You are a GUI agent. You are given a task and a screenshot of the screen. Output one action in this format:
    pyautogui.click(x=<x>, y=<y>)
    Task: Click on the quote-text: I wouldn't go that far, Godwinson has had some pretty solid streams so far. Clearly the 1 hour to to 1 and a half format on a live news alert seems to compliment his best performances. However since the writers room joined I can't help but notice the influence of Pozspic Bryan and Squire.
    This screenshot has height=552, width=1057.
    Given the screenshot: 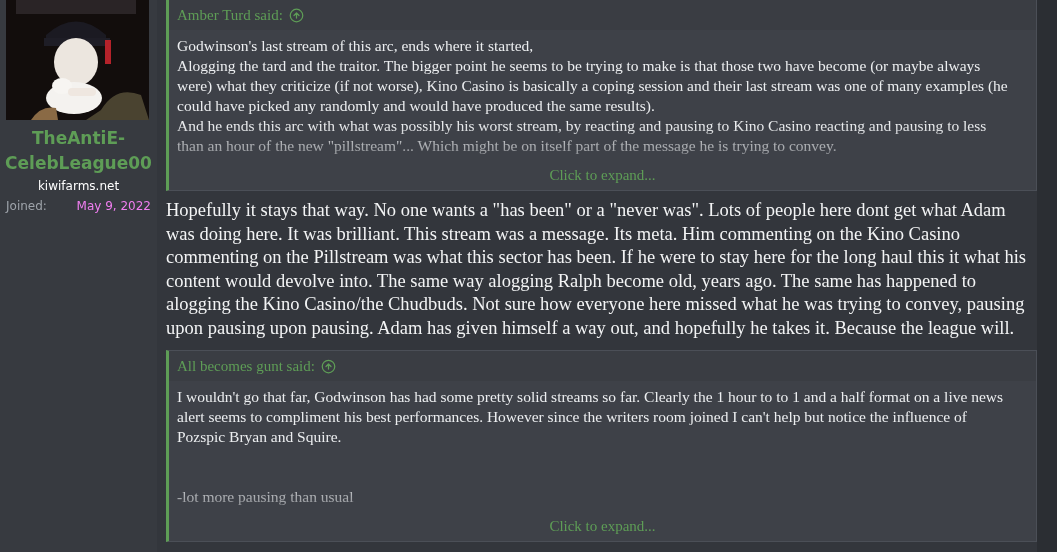 What is the action you would take?
    pyautogui.click(x=591, y=417)
    